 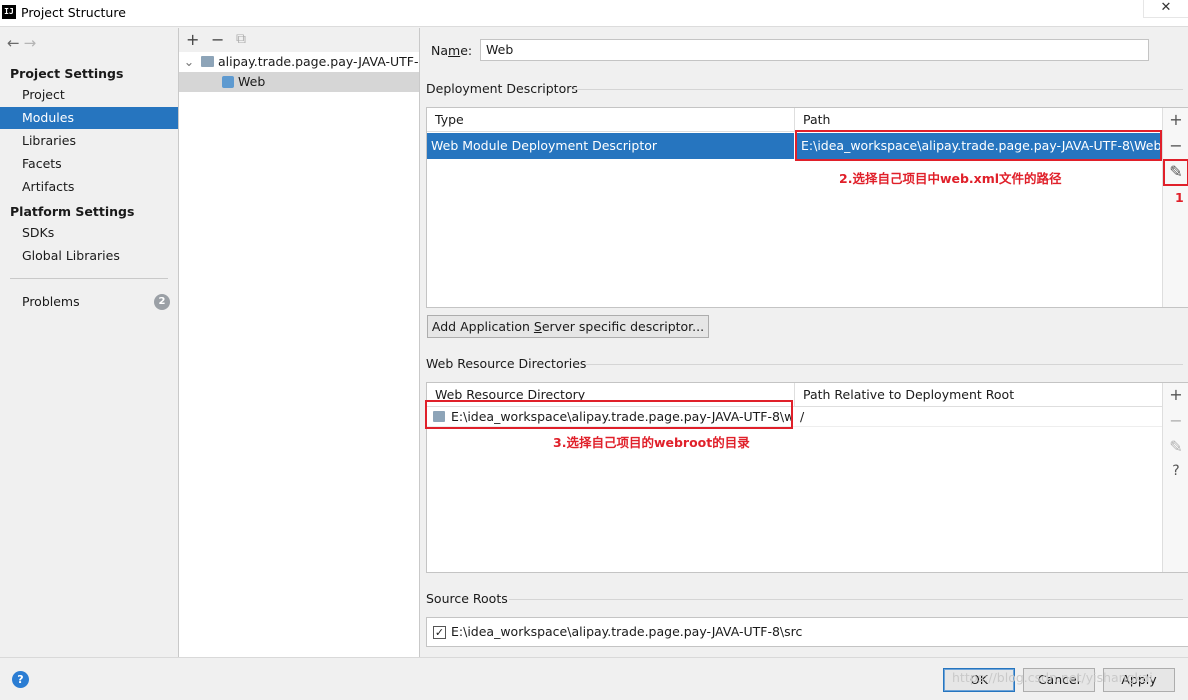 What do you see at coordinates (651, 442) in the screenshot?
I see `annotation-webroot-directory: 3.选择自己项目的webroot的目录` at bounding box center [651, 442].